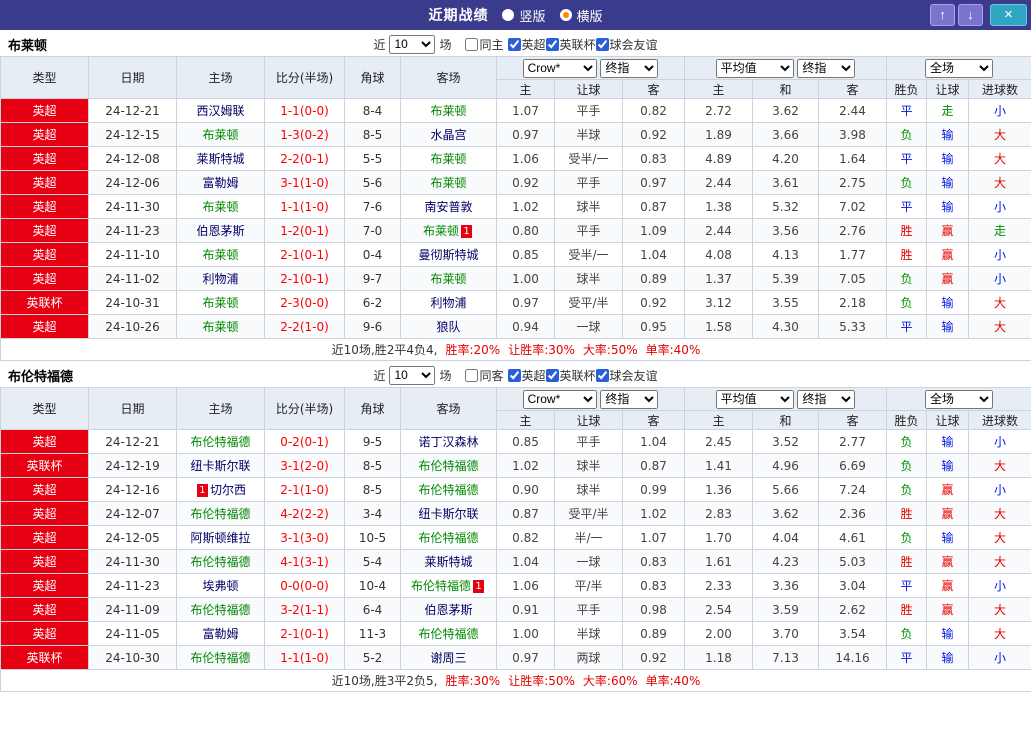 This screenshot has height=732, width=1031. What do you see at coordinates (907, 609) in the screenshot?
I see `result-outcome: 胜` at bounding box center [907, 609].